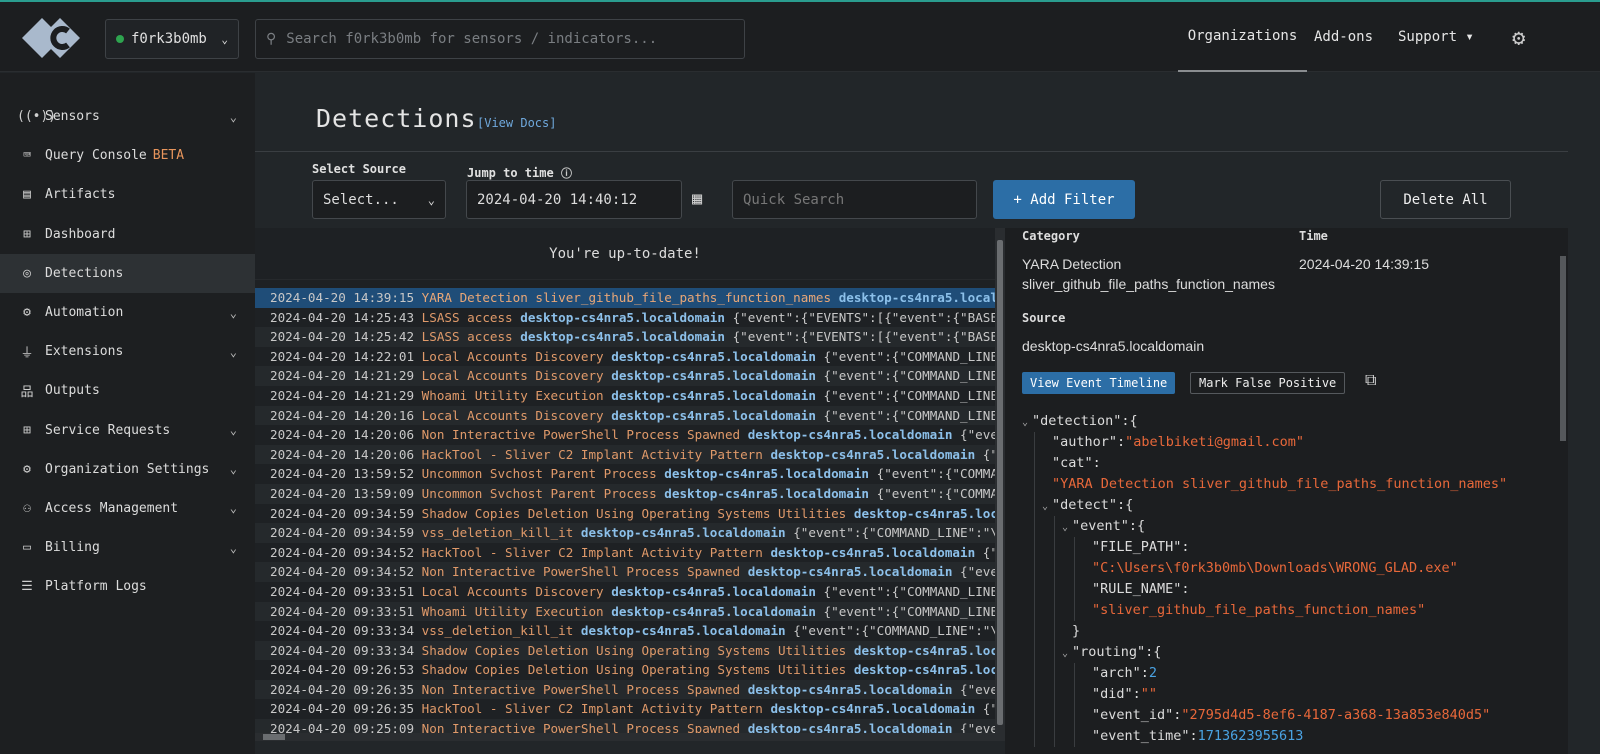  What do you see at coordinates (1116, 694) in the screenshot?
I see `json-key: "did":` at bounding box center [1116, 694].